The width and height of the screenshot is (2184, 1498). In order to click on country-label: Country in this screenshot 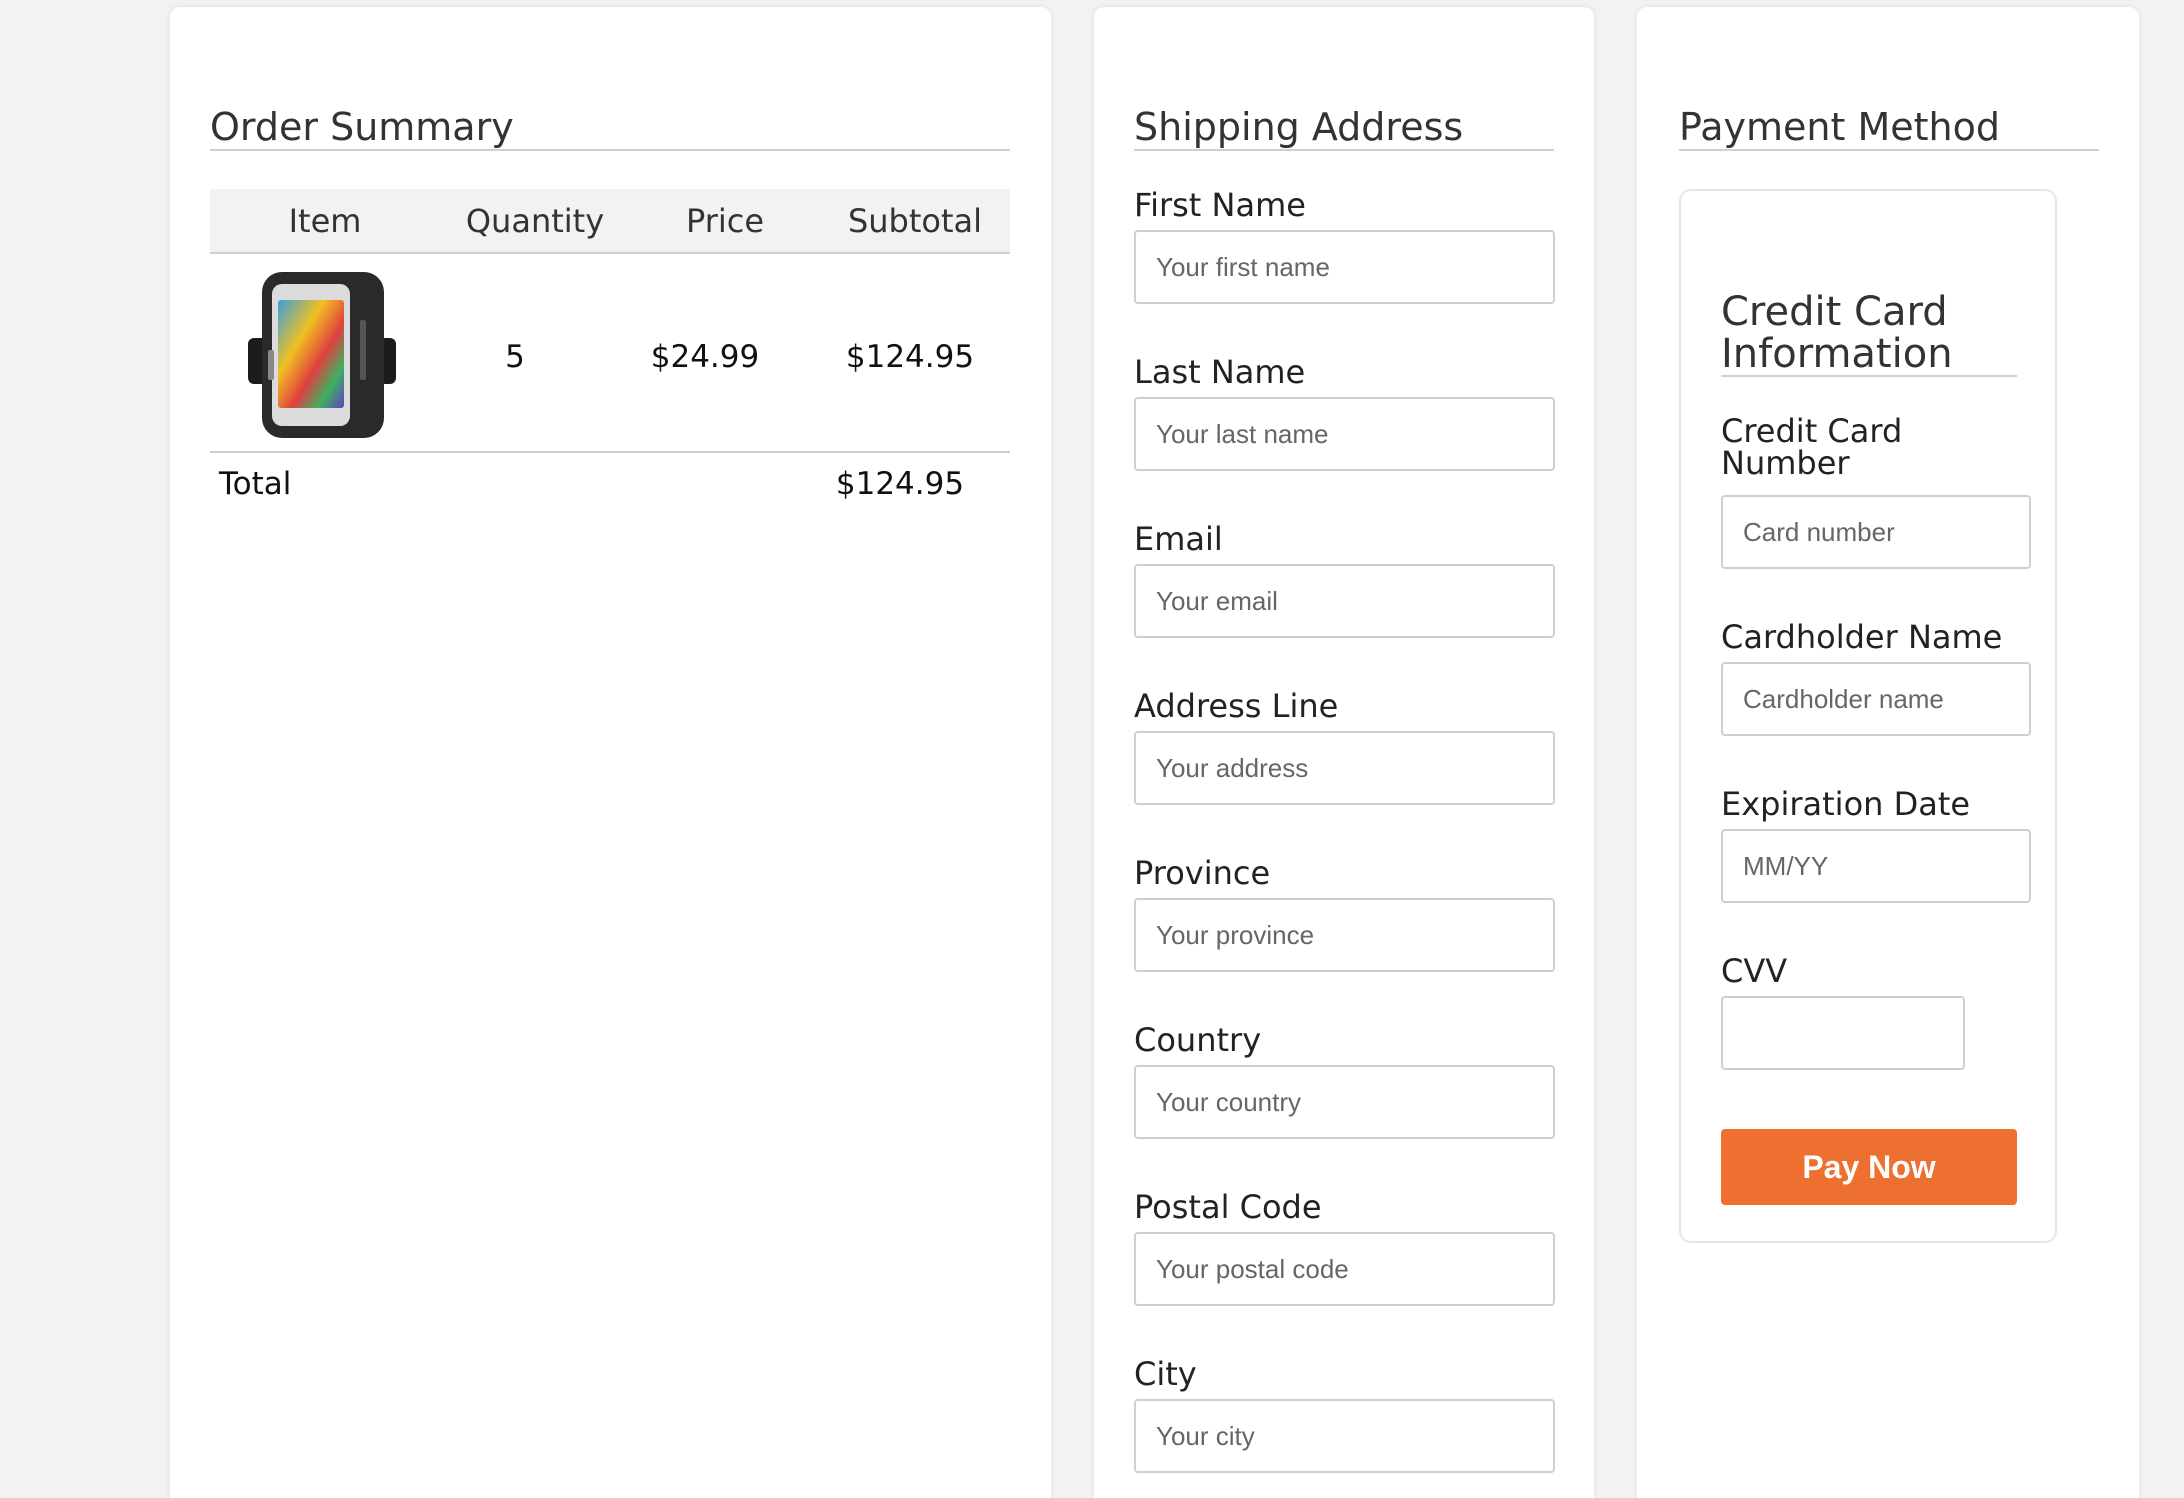, I will do `click(1198, 1040)`.